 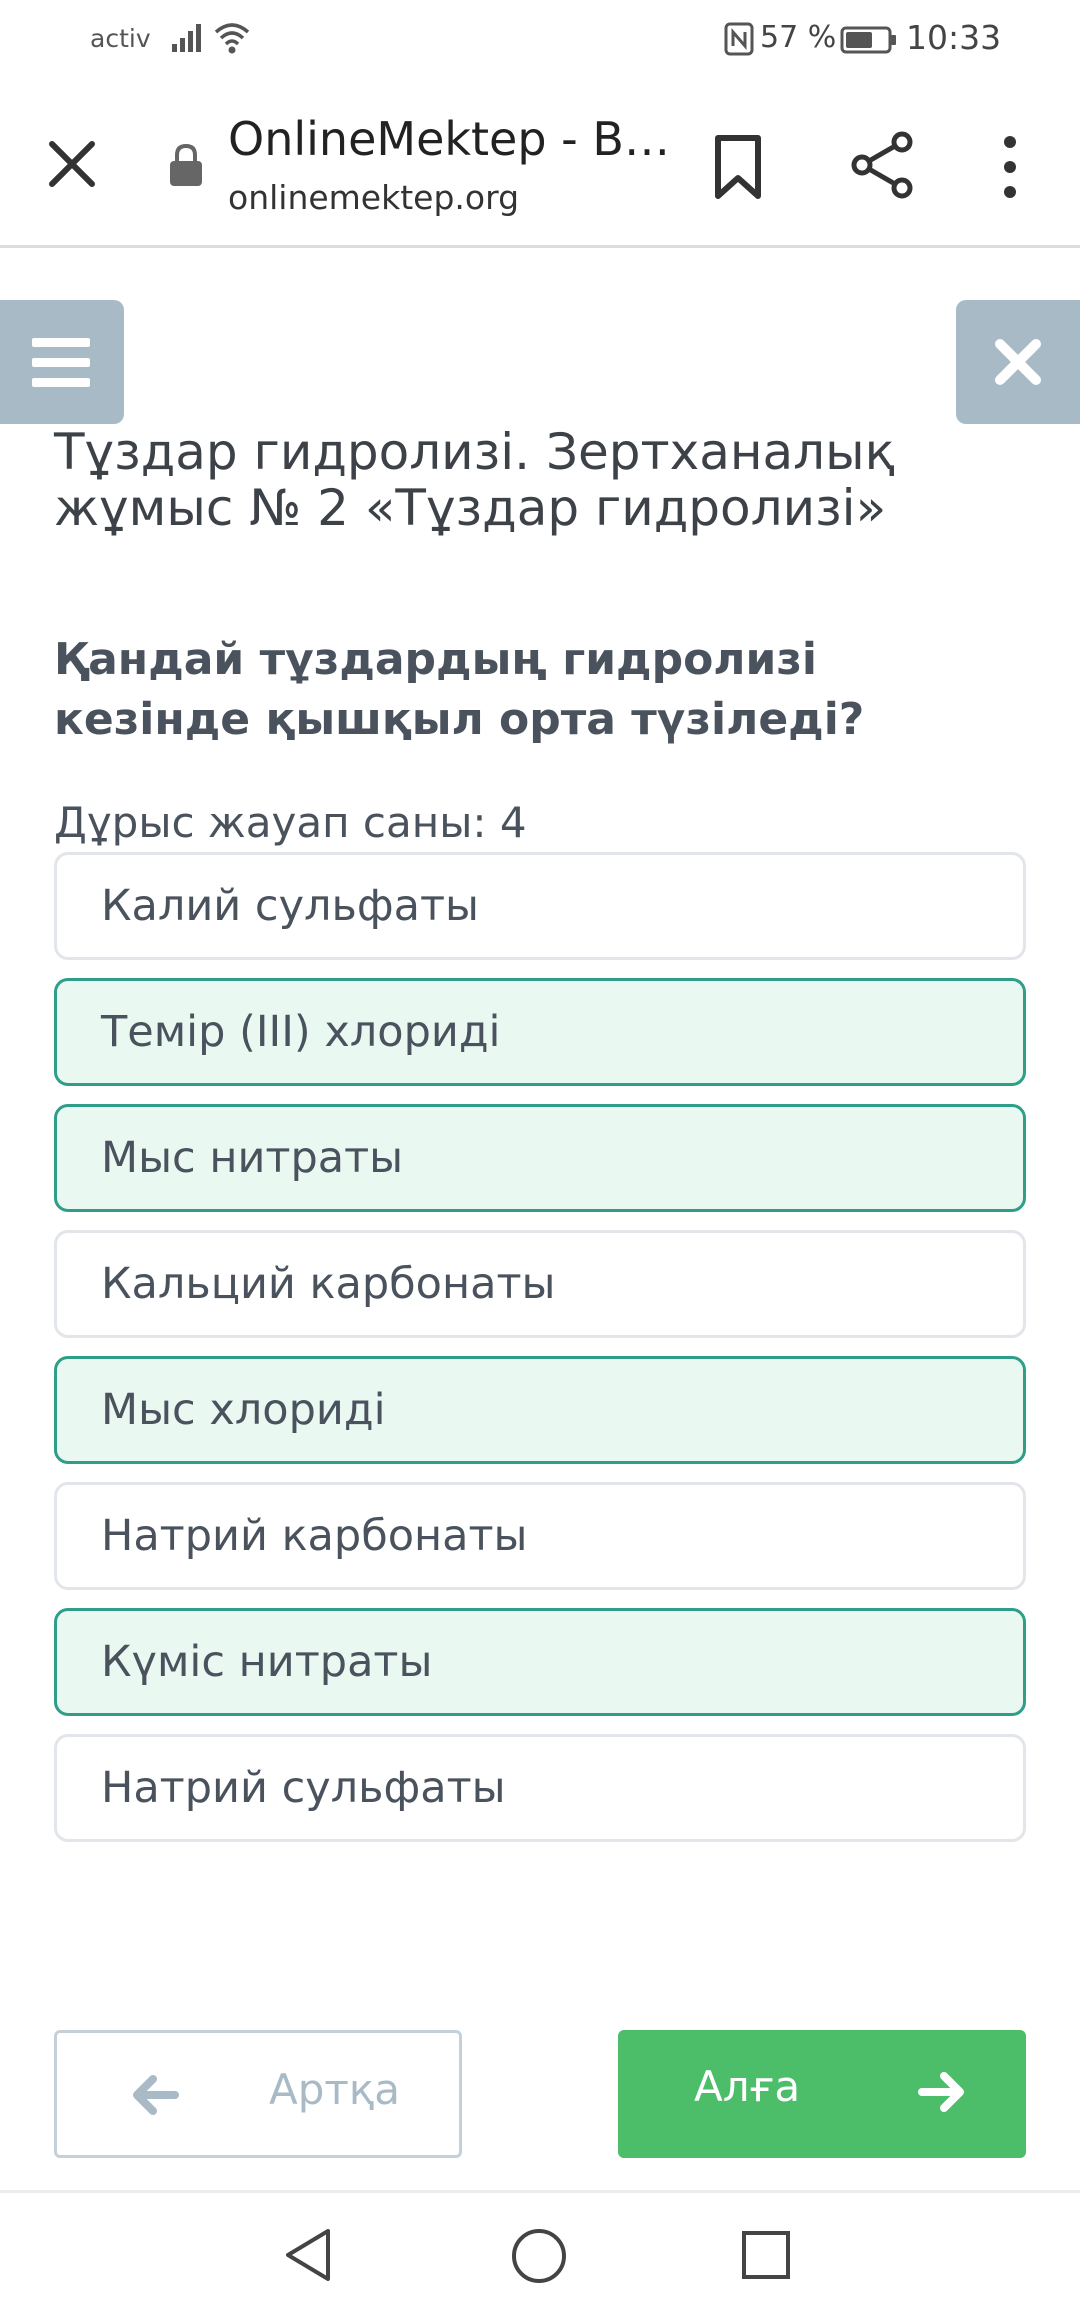 I want to click on answer-option-label: Темір (III) хлориді, so click(x=301, y=1032).